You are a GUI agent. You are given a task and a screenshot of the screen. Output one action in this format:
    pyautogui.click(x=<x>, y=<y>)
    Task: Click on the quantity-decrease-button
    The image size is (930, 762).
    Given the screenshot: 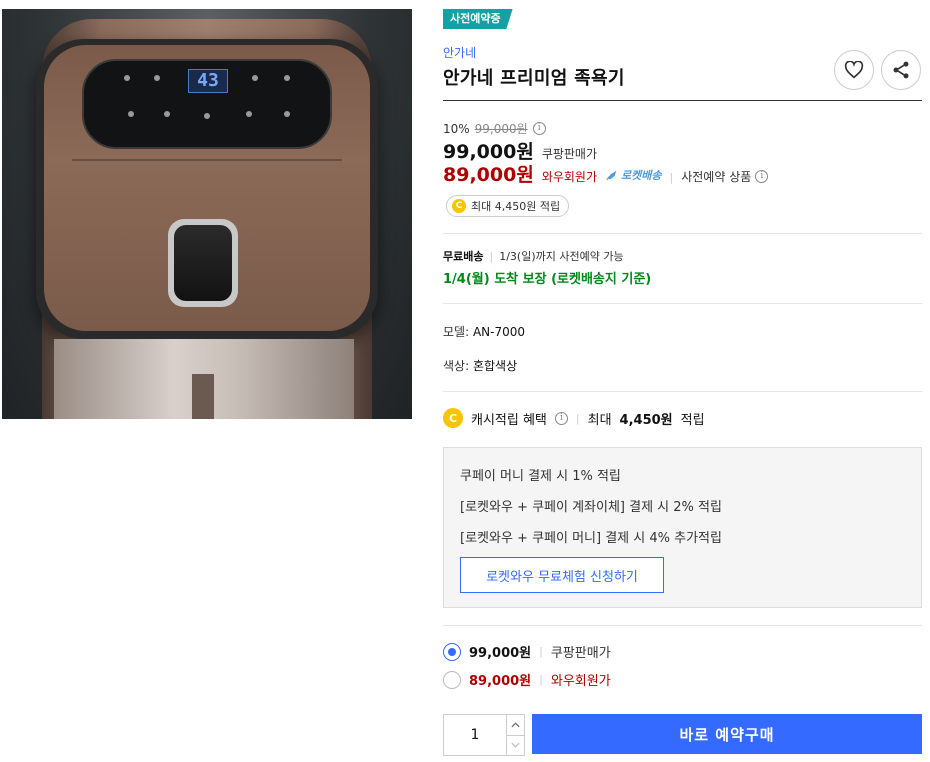 What is the action you would take?
    pyautogui.click(x=515, y=746)
    